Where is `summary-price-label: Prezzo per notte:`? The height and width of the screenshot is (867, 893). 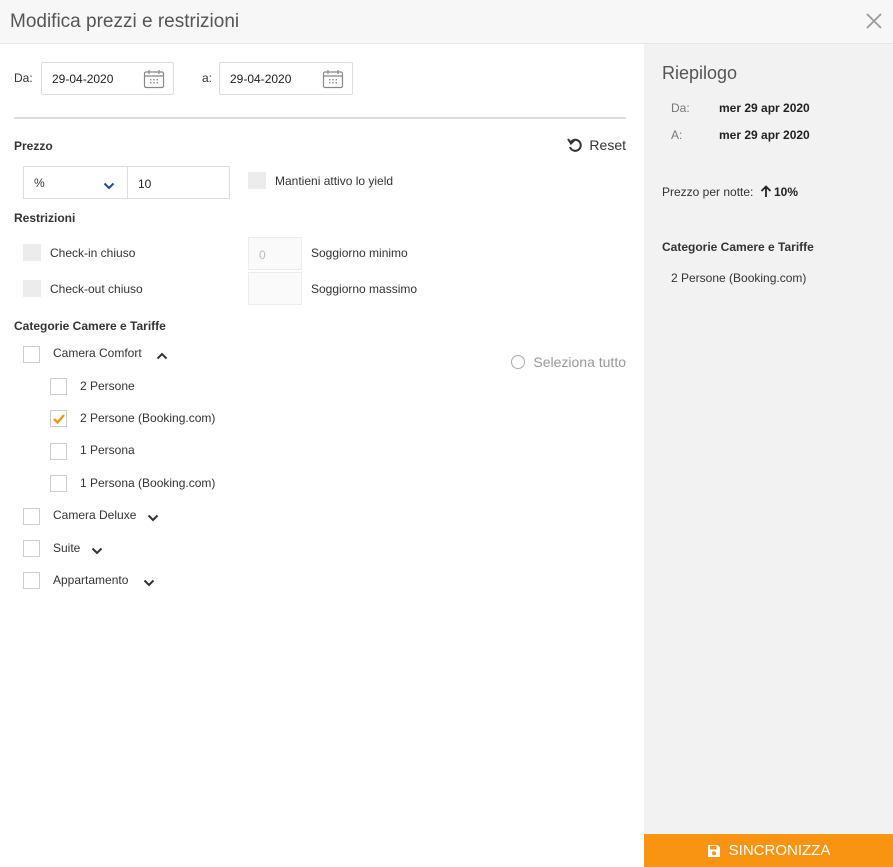
summary-price-label: Prezzo per notte: is located at coordinates (708, 192).